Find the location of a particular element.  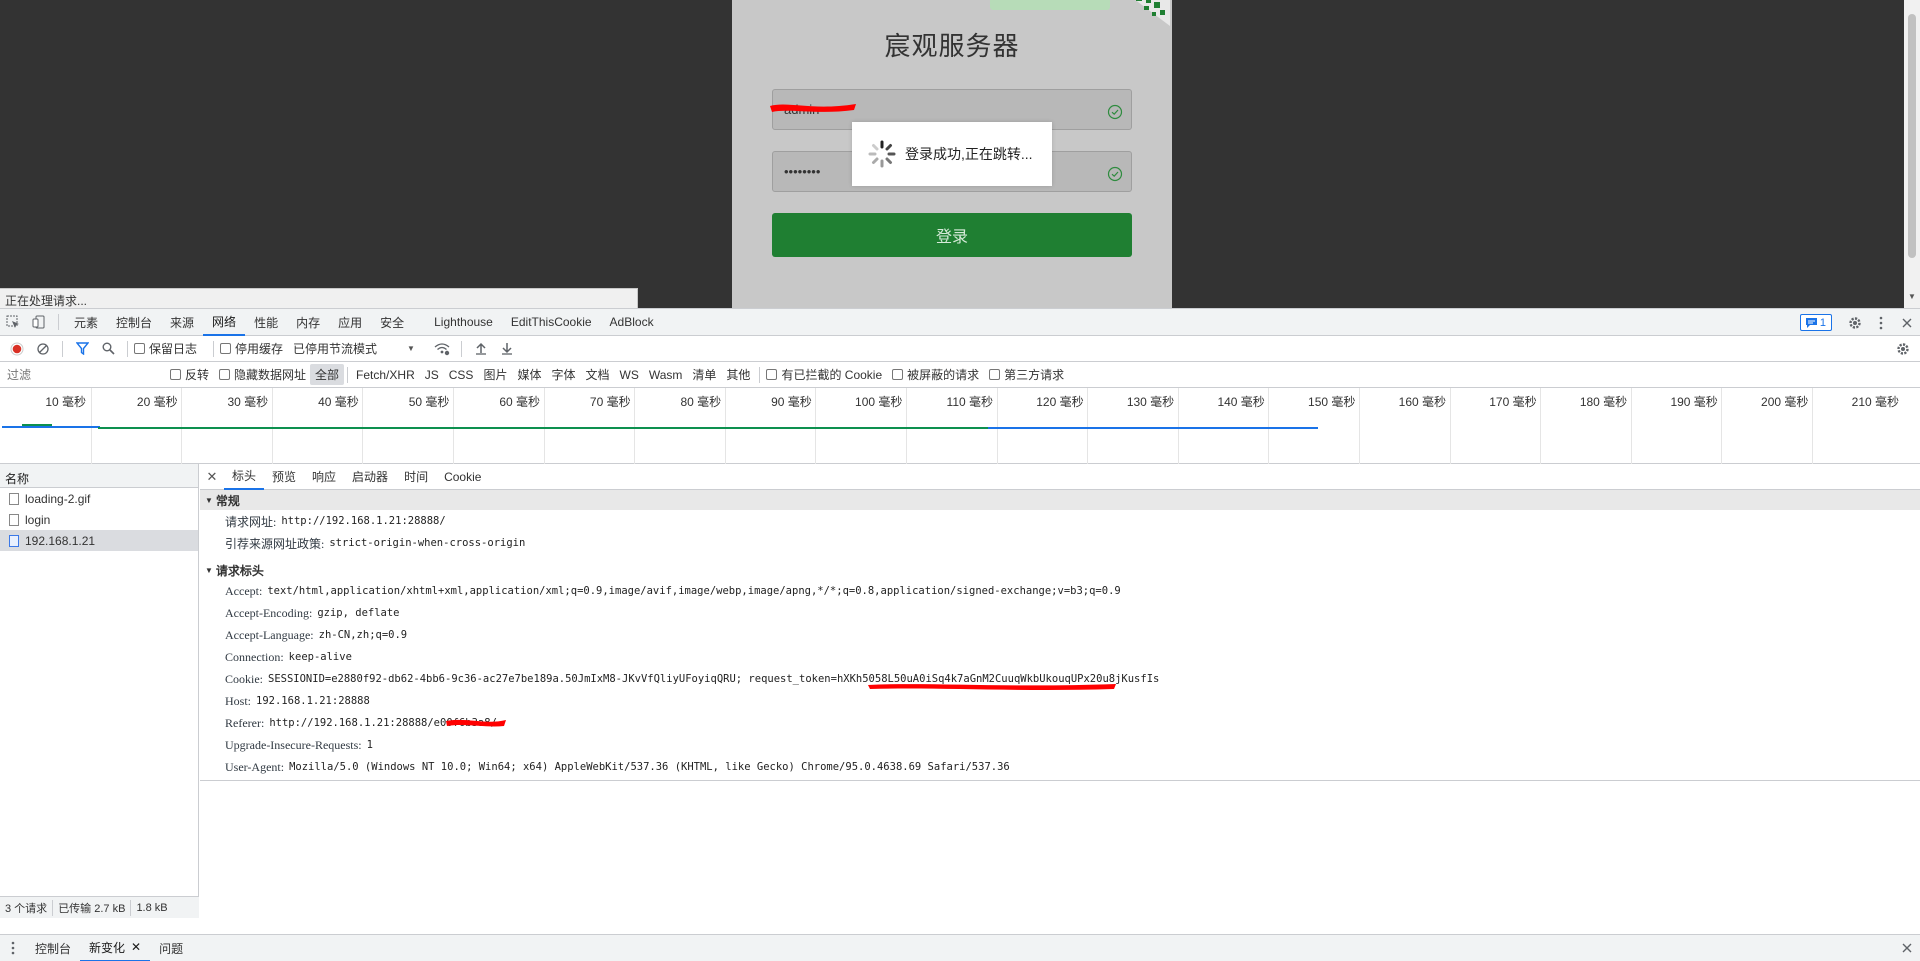

header-value: gzip, deflate is located at coordinates (358, 613).